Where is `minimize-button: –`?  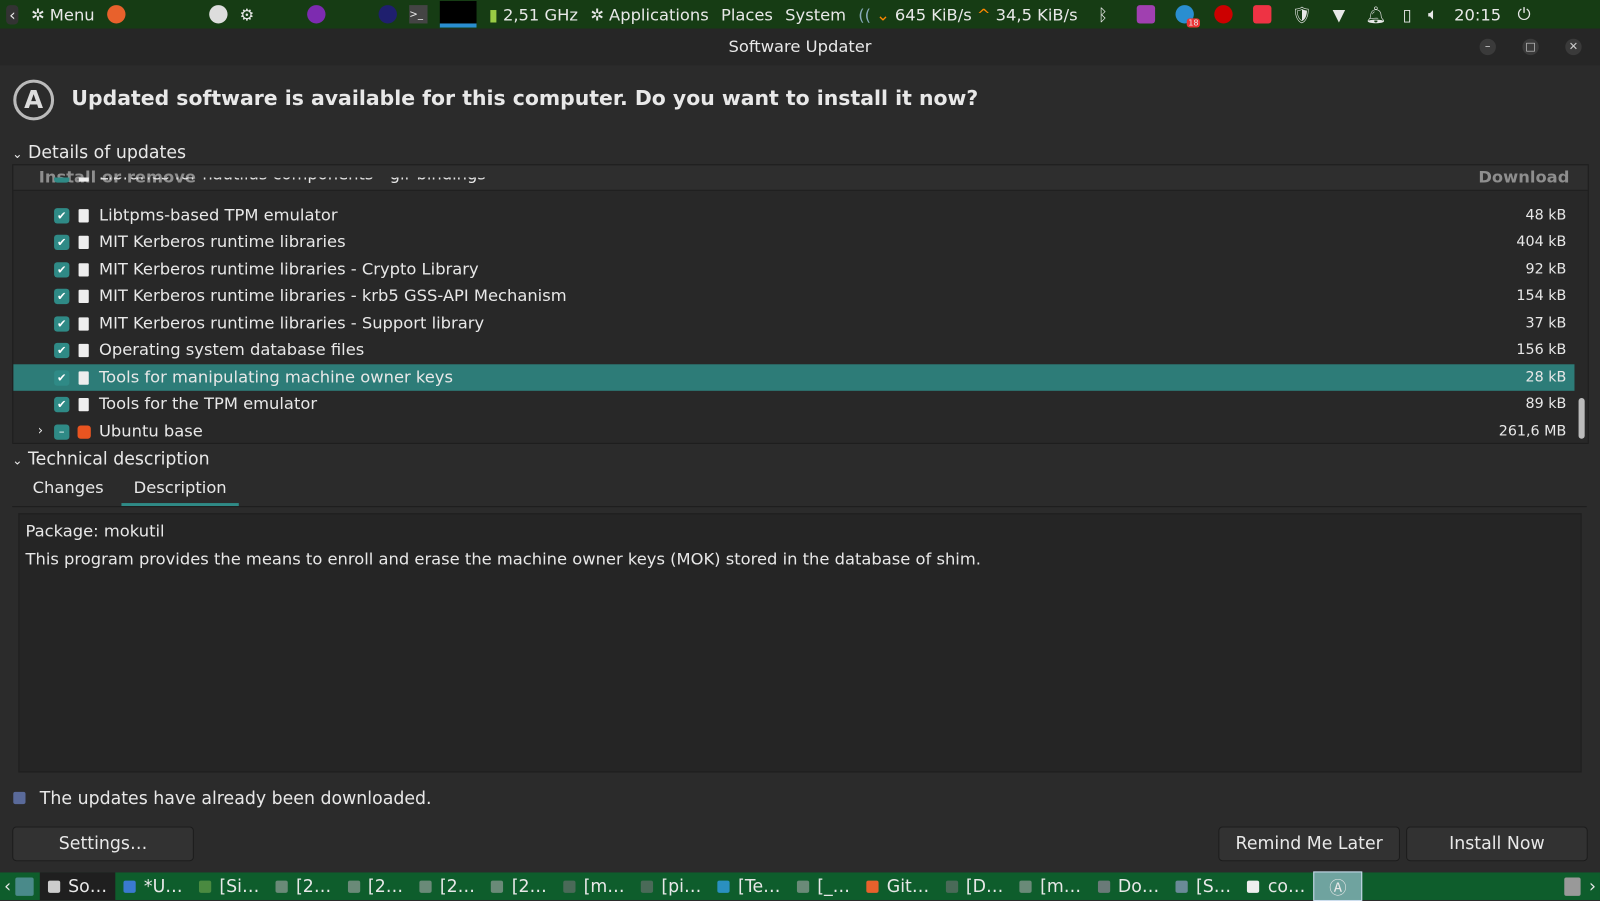 minimize-button: – is located at coordinates (1487, 47).